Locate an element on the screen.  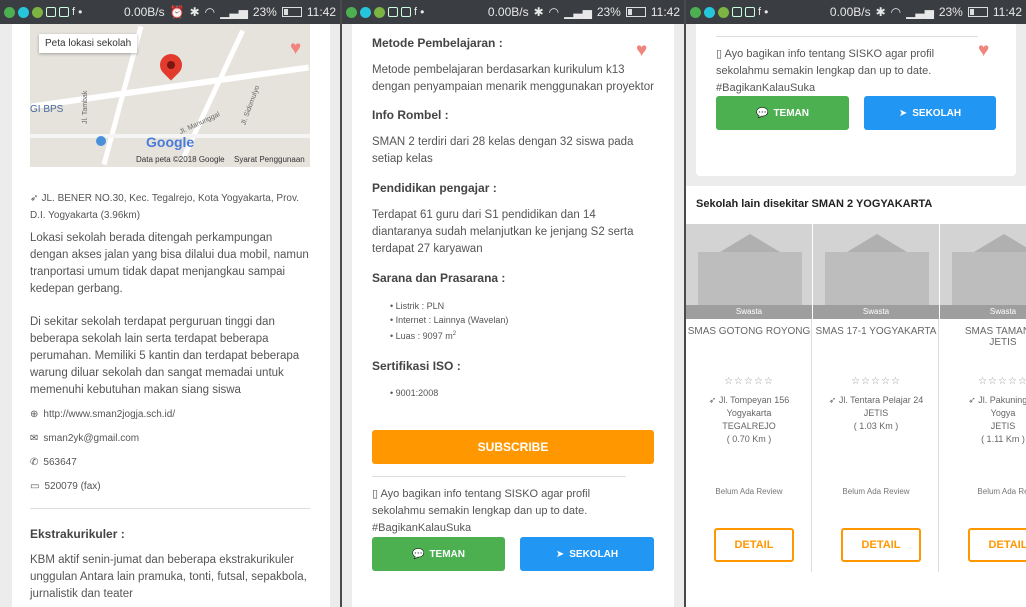
fax-row: ▭ 520079 (fax) is located at coordinates (65, 486).